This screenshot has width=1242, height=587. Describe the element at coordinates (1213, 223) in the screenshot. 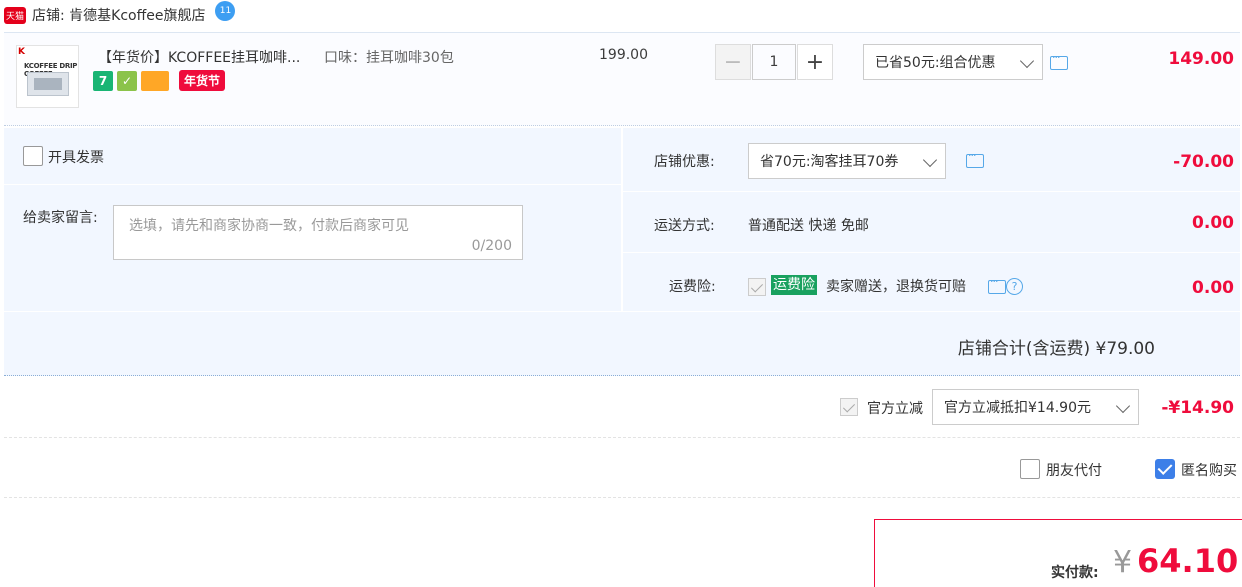

I see `shipping-fee: 0.00` at that location.